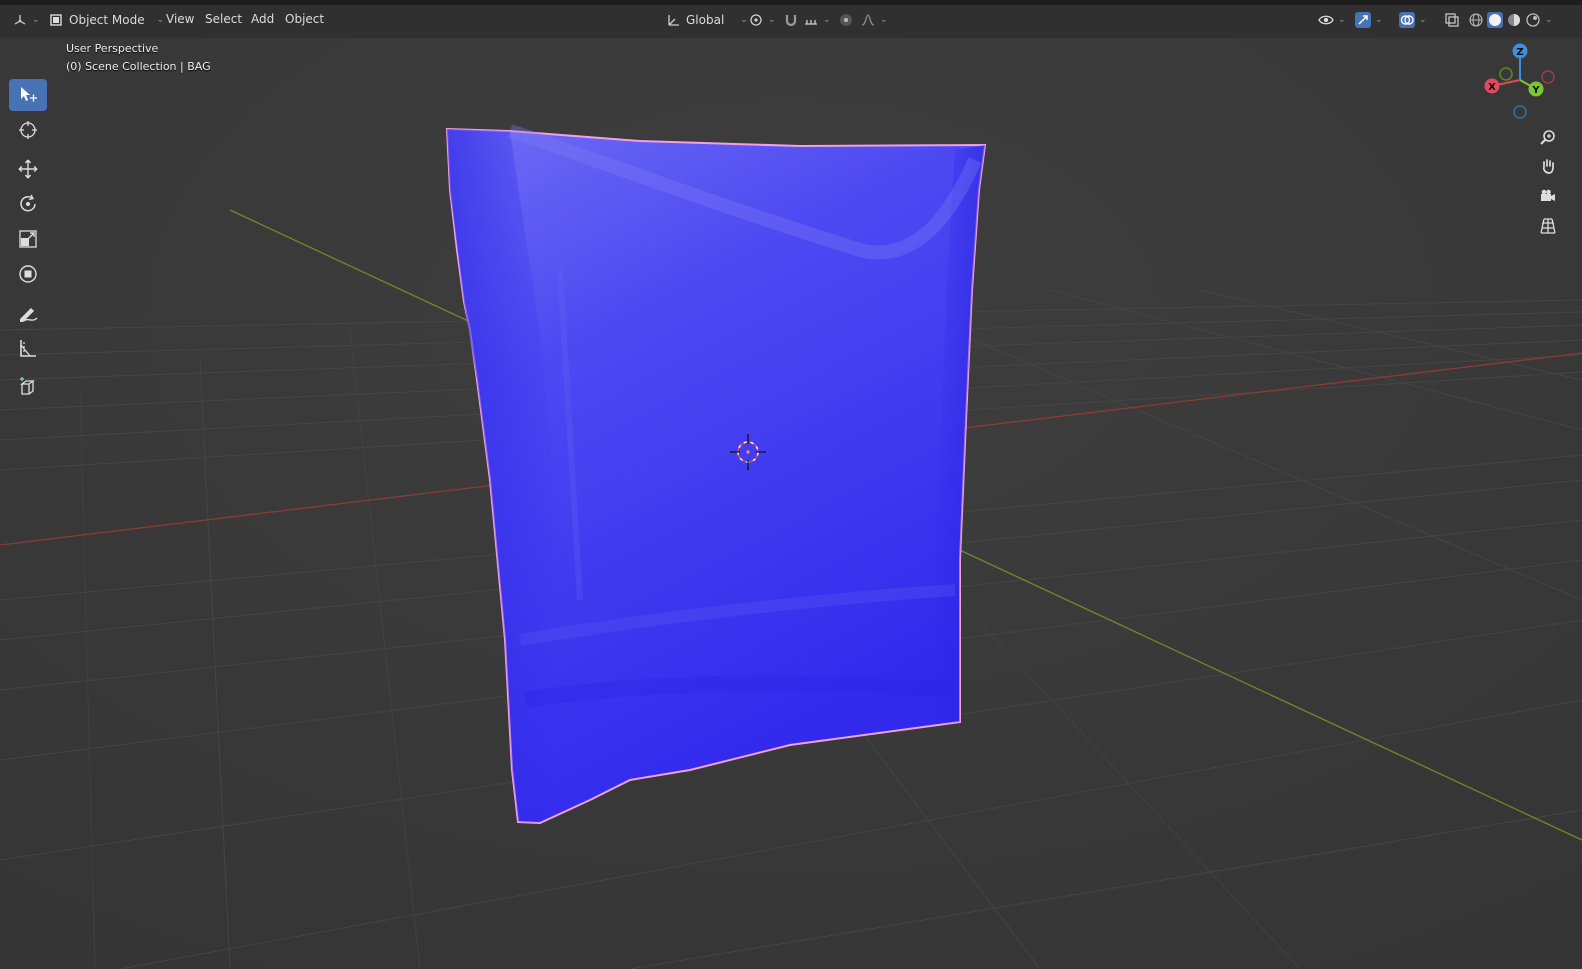 This screenshot has width=1582, height=969. I want to click on shading-rendered-button: ⌄, so click(1539, 20).